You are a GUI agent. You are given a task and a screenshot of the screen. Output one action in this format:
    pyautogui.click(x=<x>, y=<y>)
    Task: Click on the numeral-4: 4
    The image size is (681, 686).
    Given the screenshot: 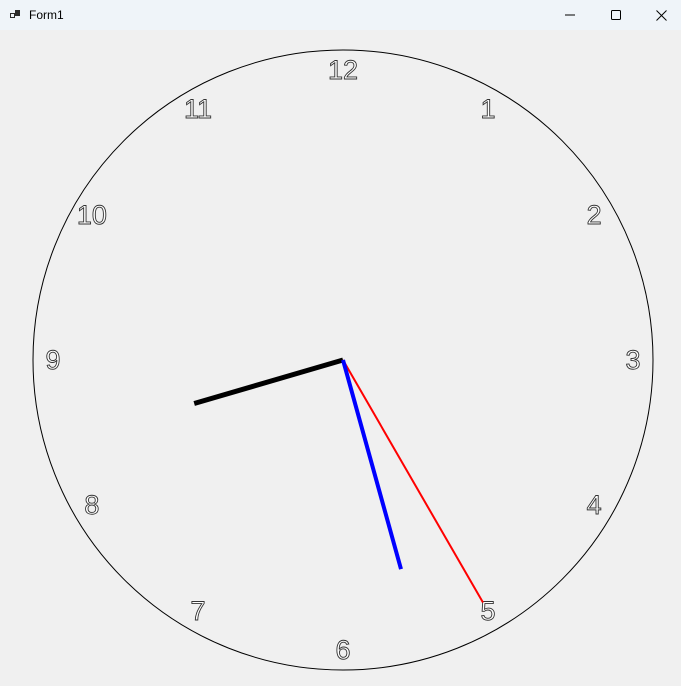 What is the action you would take?
    pyautogui.click(x=594, y=505)
    